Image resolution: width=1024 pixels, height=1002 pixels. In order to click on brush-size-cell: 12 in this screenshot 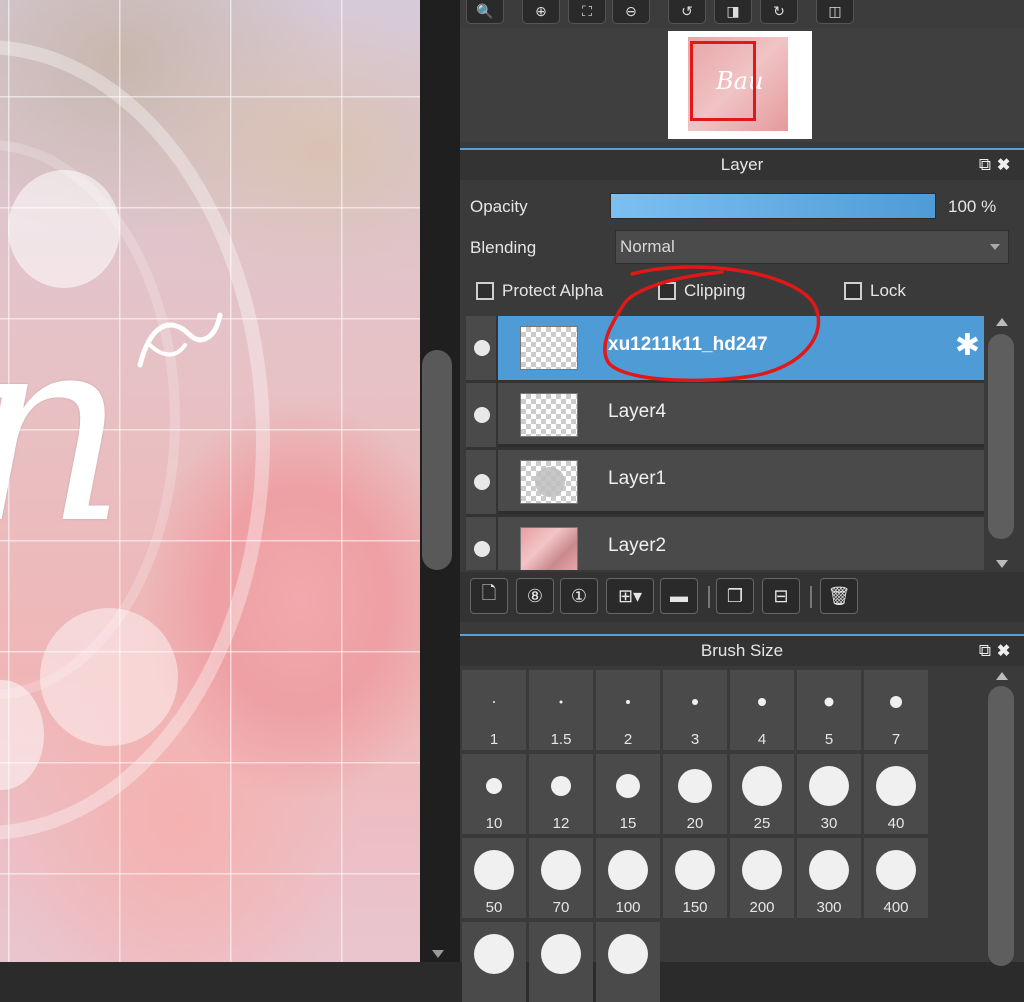, I will do `click(561, 794)`.